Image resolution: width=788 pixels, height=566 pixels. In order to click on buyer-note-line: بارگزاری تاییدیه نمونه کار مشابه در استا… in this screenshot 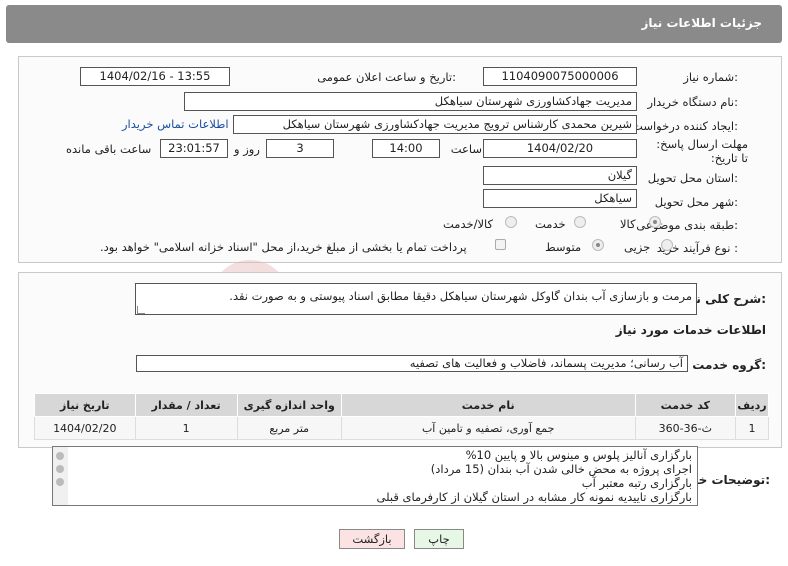, I will do `click(534, 497)`.